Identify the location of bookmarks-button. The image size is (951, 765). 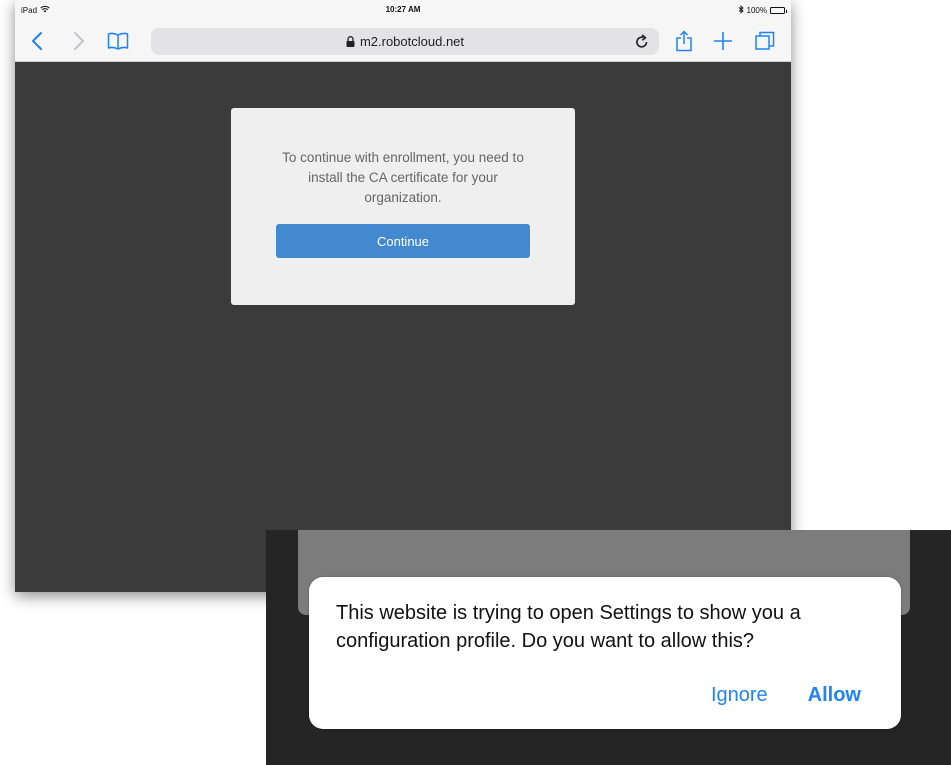
(118, 41).